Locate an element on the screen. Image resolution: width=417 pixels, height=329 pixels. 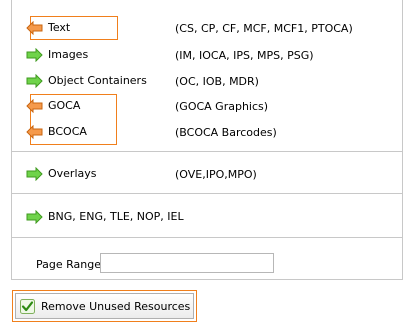
text-highlight is located at coordinates (74, 28).